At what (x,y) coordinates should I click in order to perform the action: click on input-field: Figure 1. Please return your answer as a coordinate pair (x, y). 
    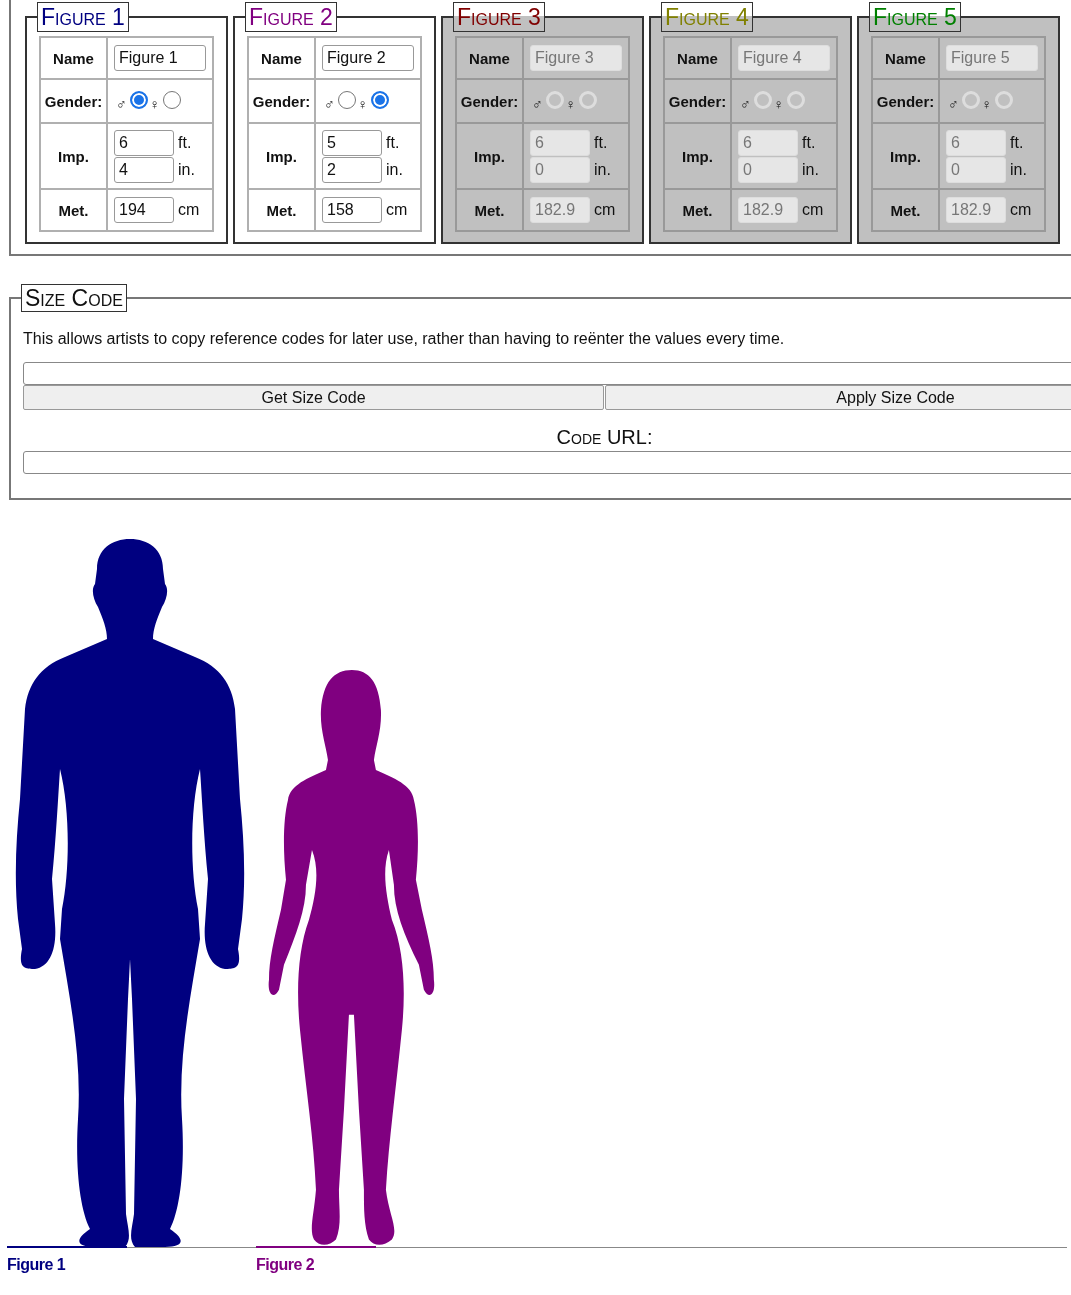
    Looking at the image, I should click on (160, 58).